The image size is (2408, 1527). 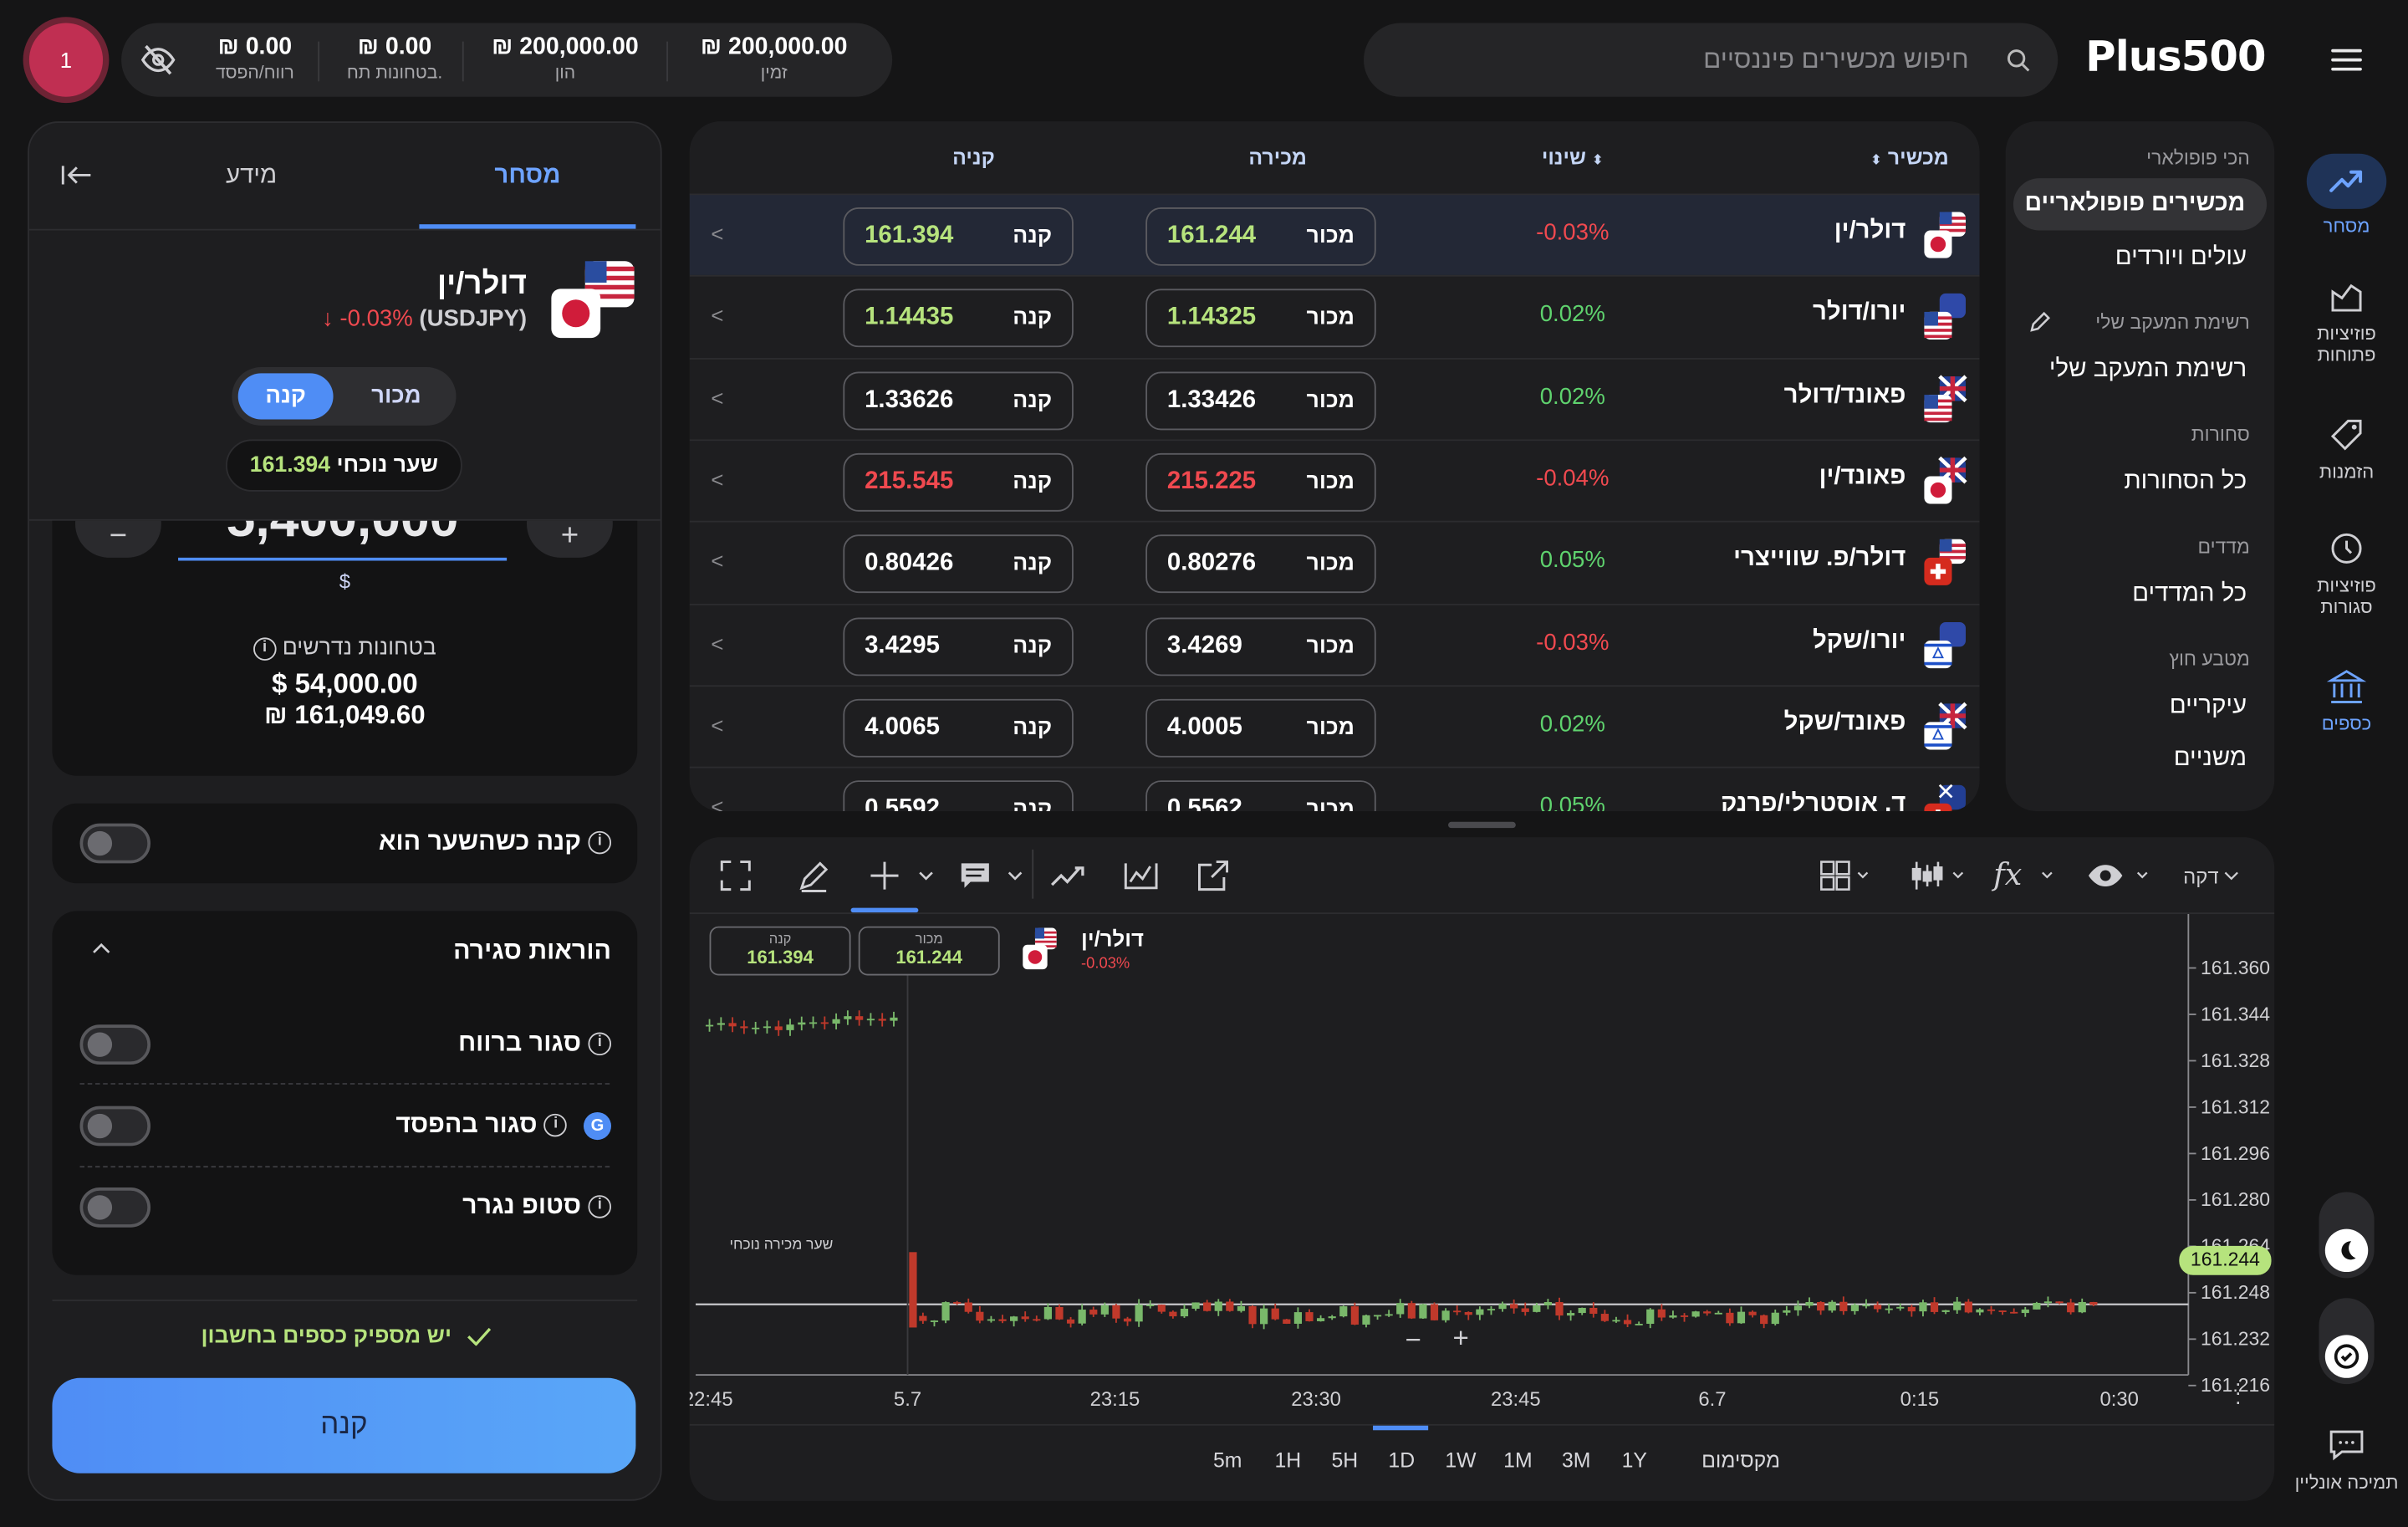 What do you see at coordinates (780, 951) in the screenshot?
I see `chart-buy-box: קנה 161.394` at bounding box center [780, 951].